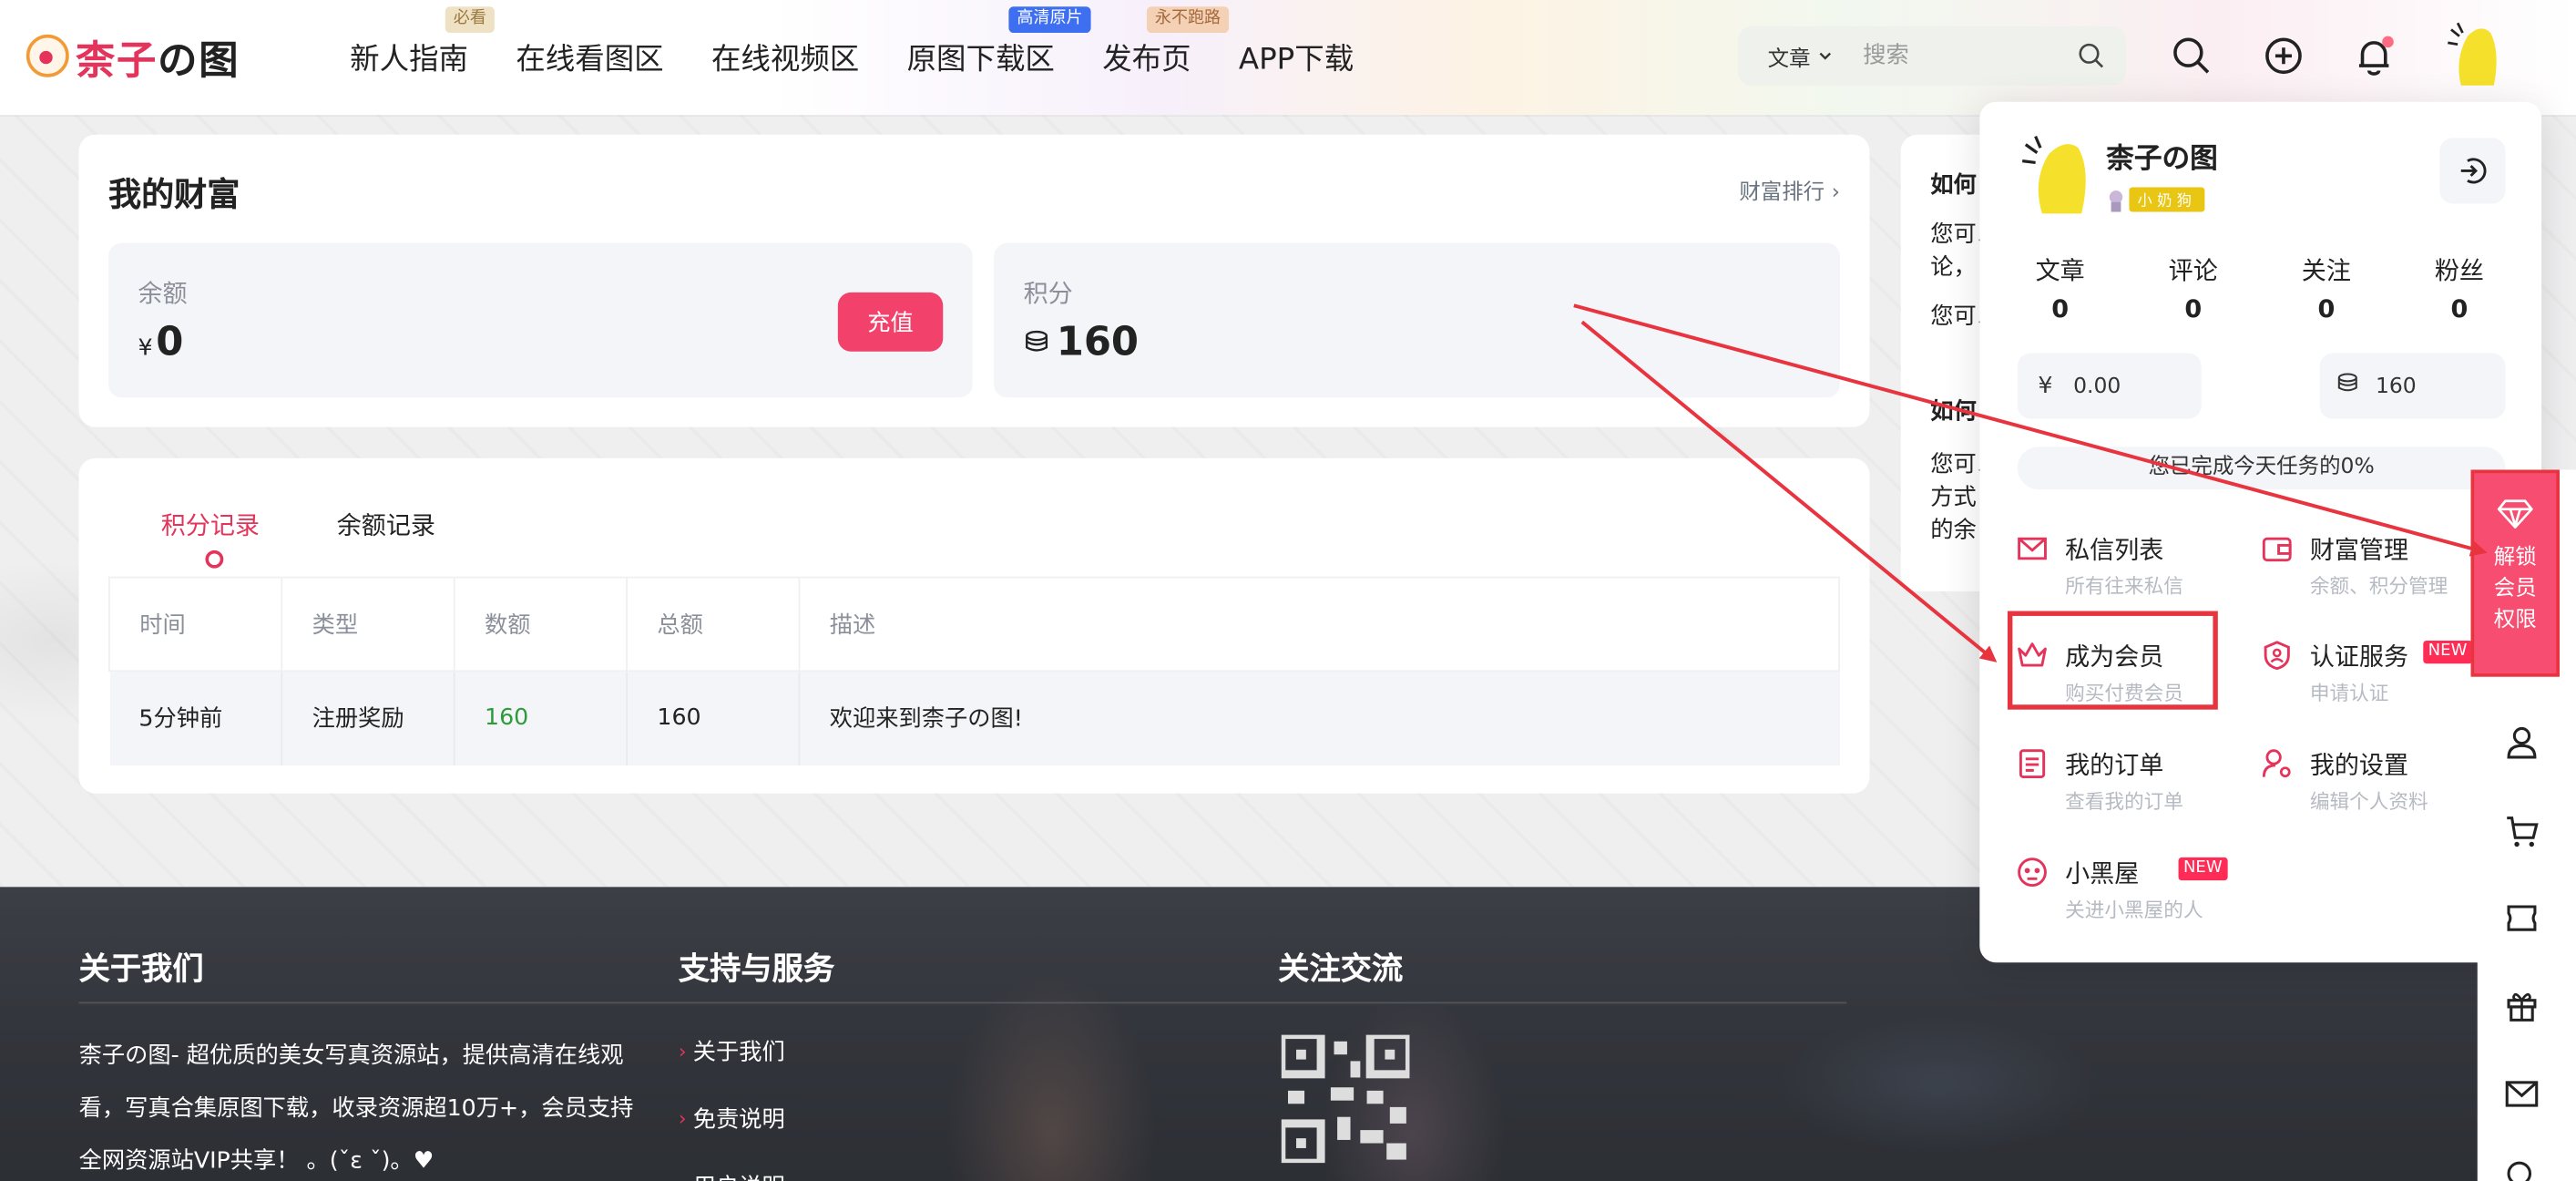 Image resolution: width=2576 pixels, height=1181 pixels. I want to click on new-badge: NEW, so click(2203, 869).